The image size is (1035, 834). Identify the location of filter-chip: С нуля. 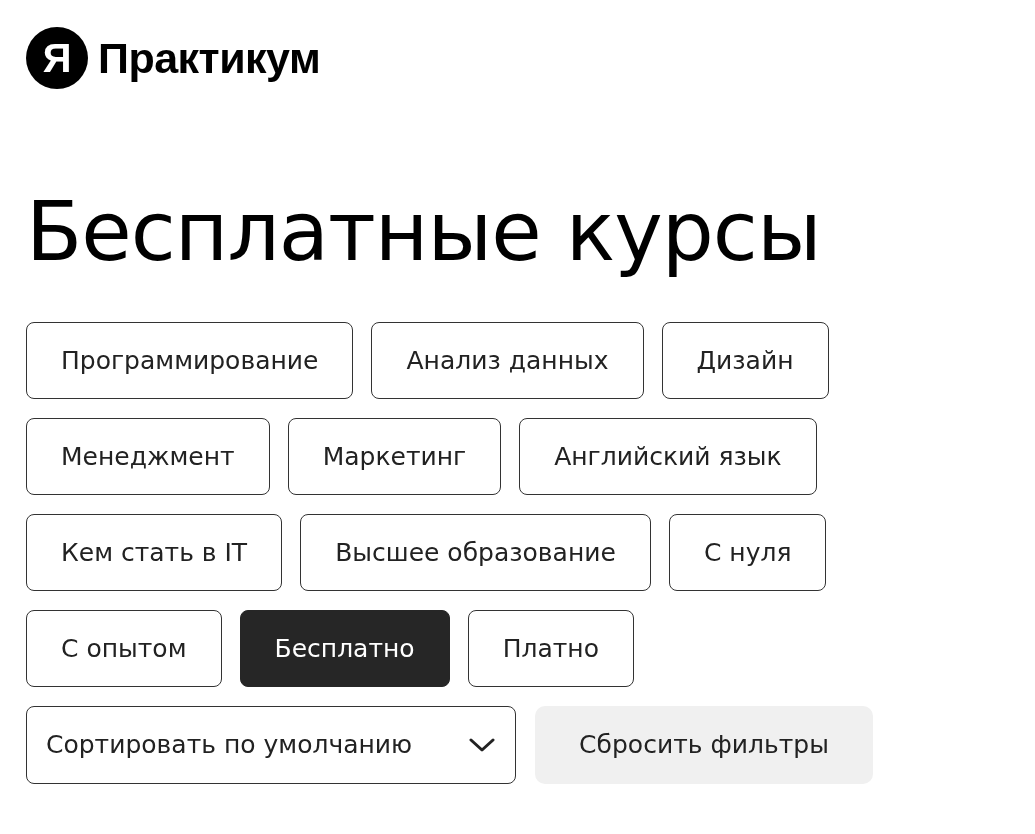
(747, 552).